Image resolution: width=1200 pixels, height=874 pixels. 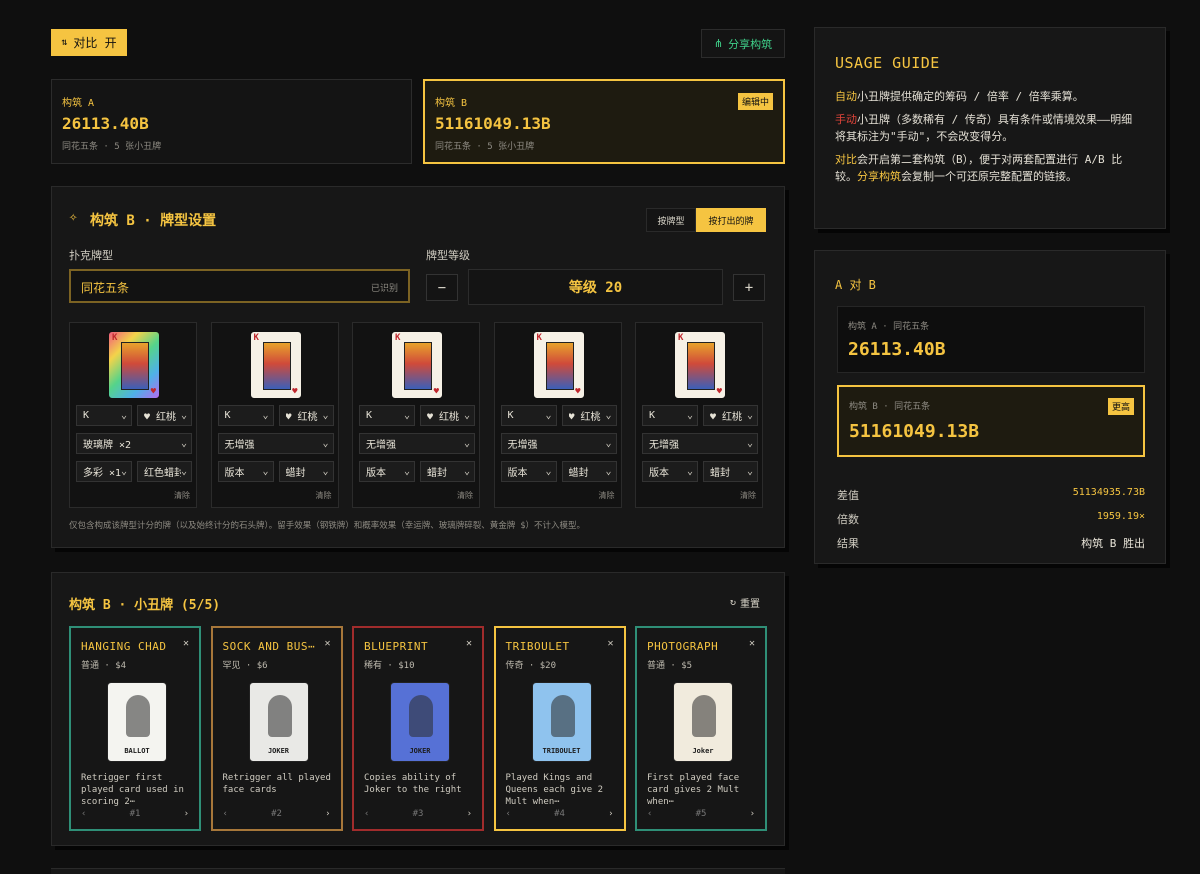 I want to click on seal-select: 红色蜡封 ⌄, so click(x=164, y=471).